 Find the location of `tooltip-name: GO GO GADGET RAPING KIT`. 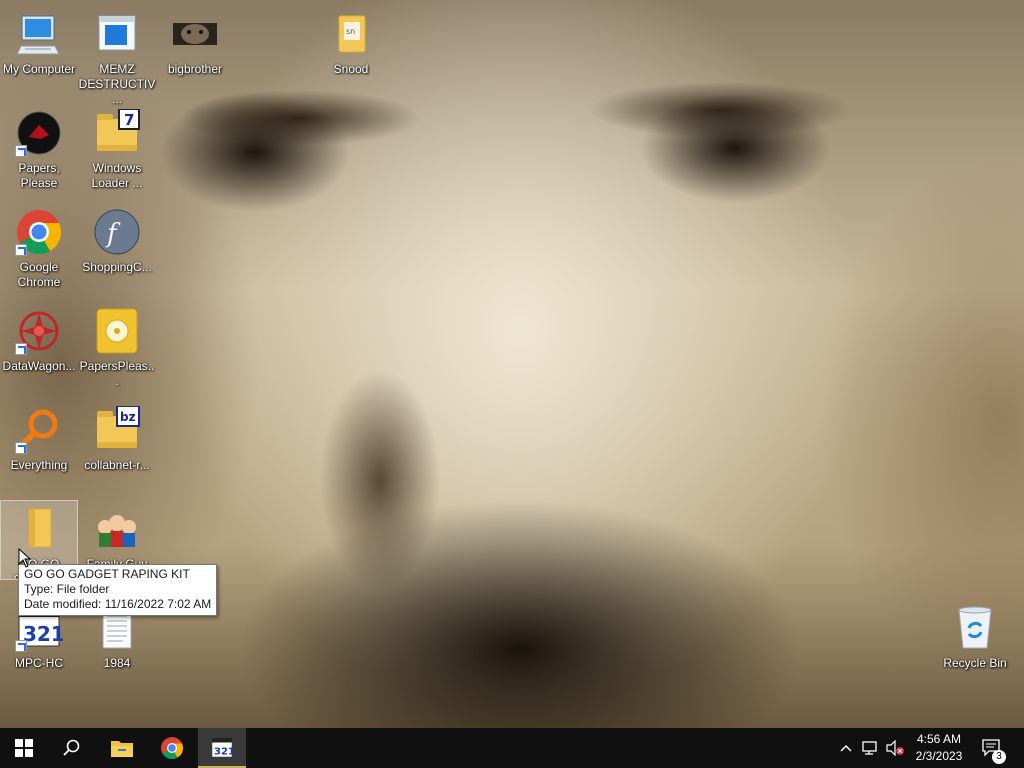

tooltip-name: GO GO GADGET RAPING KIT is located at coordinates (107, 574).